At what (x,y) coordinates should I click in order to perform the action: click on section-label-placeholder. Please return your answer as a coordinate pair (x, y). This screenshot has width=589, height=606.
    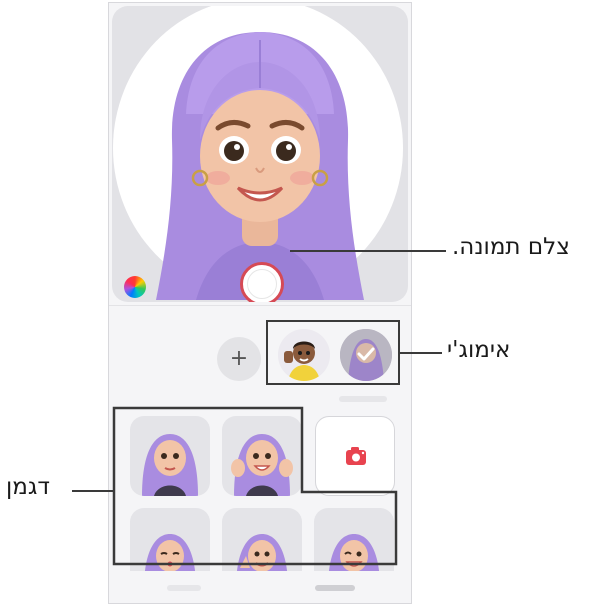
    Looking at the image, I should click on (363, 399).